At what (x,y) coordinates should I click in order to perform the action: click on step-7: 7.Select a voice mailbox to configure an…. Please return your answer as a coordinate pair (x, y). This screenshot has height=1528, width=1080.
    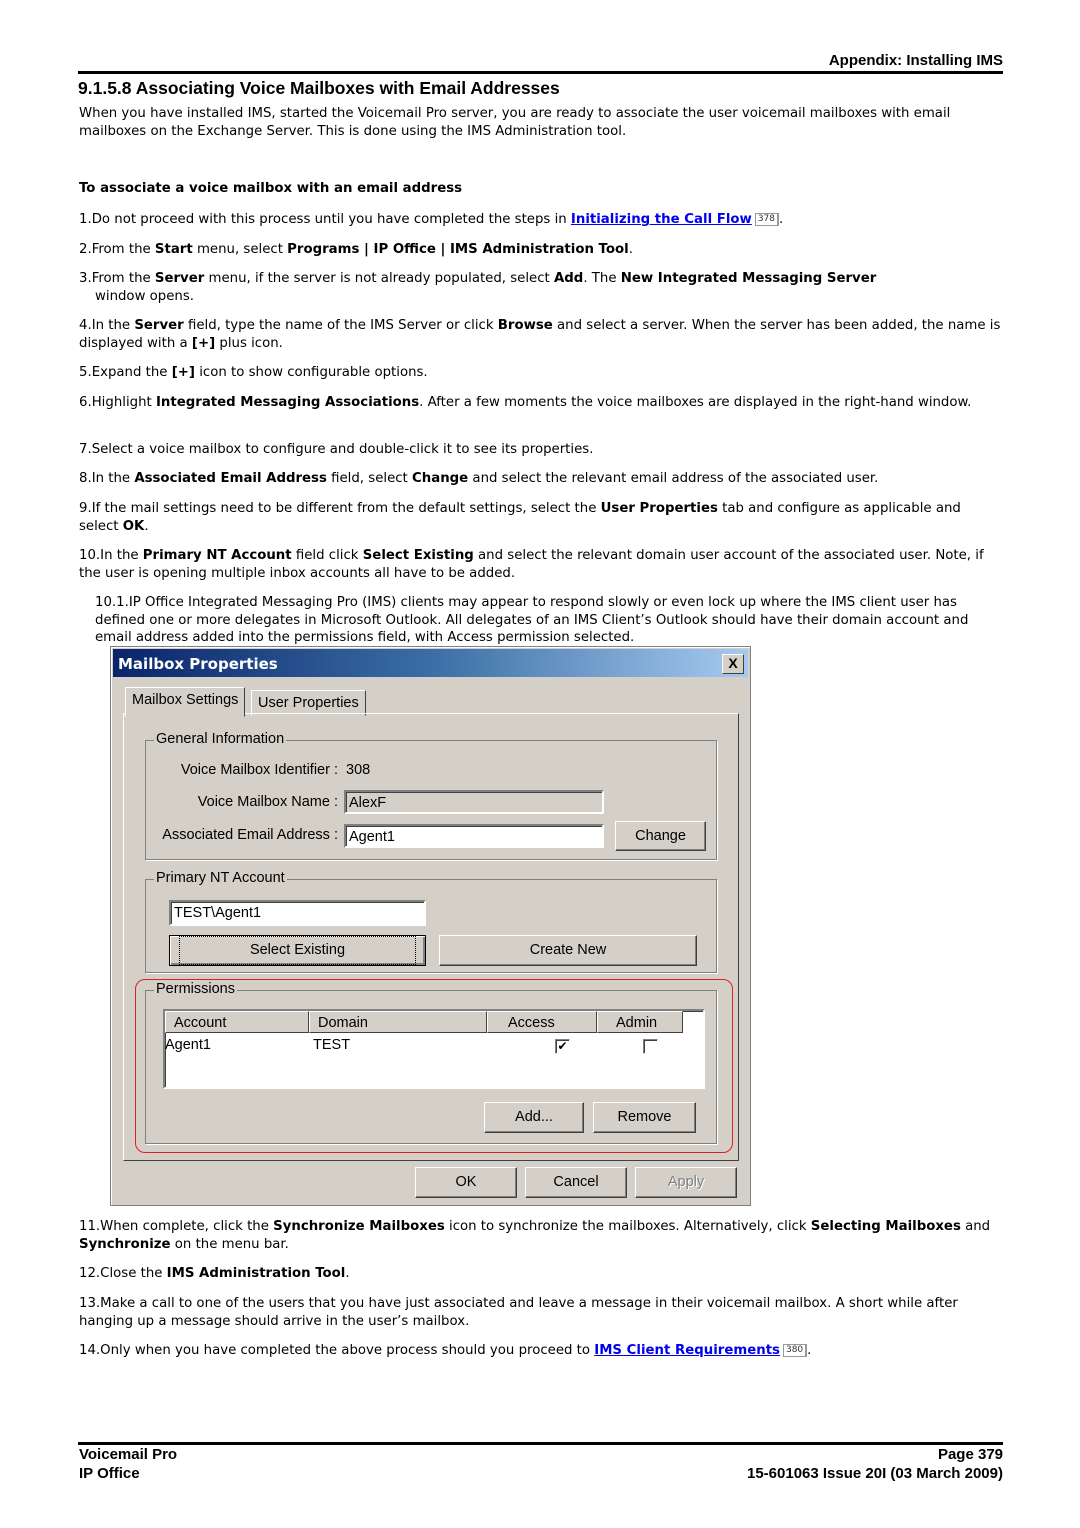
    Looking at the image, I should click on (336, 449).